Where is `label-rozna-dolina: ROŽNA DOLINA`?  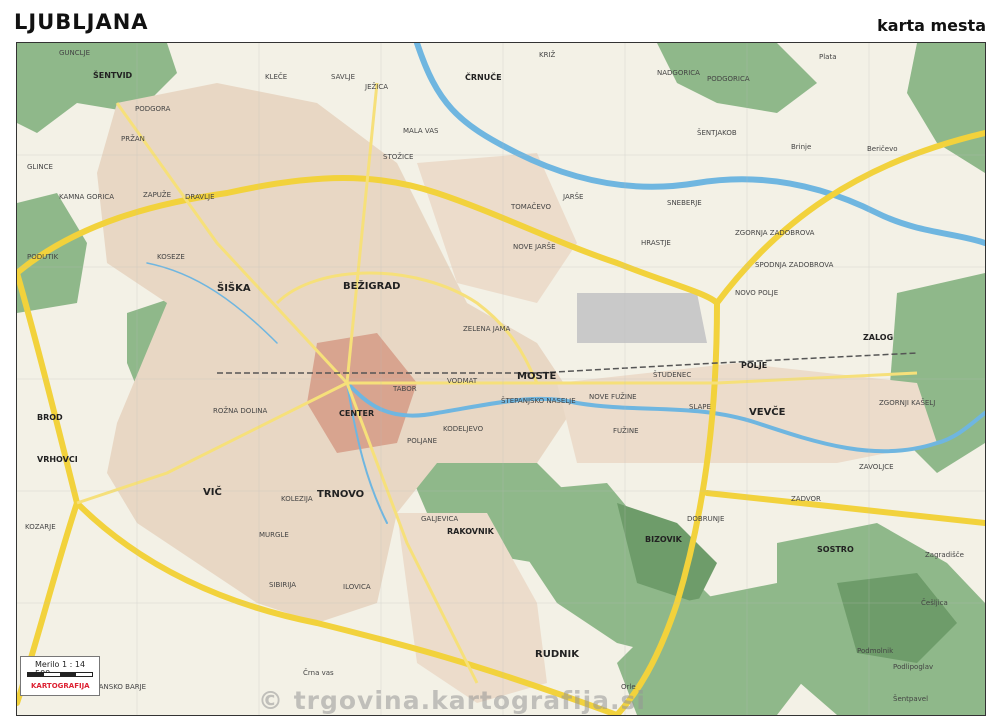
label-rozna-dolina: ROŽNA DOLINA is located at coordinates (240, 411).